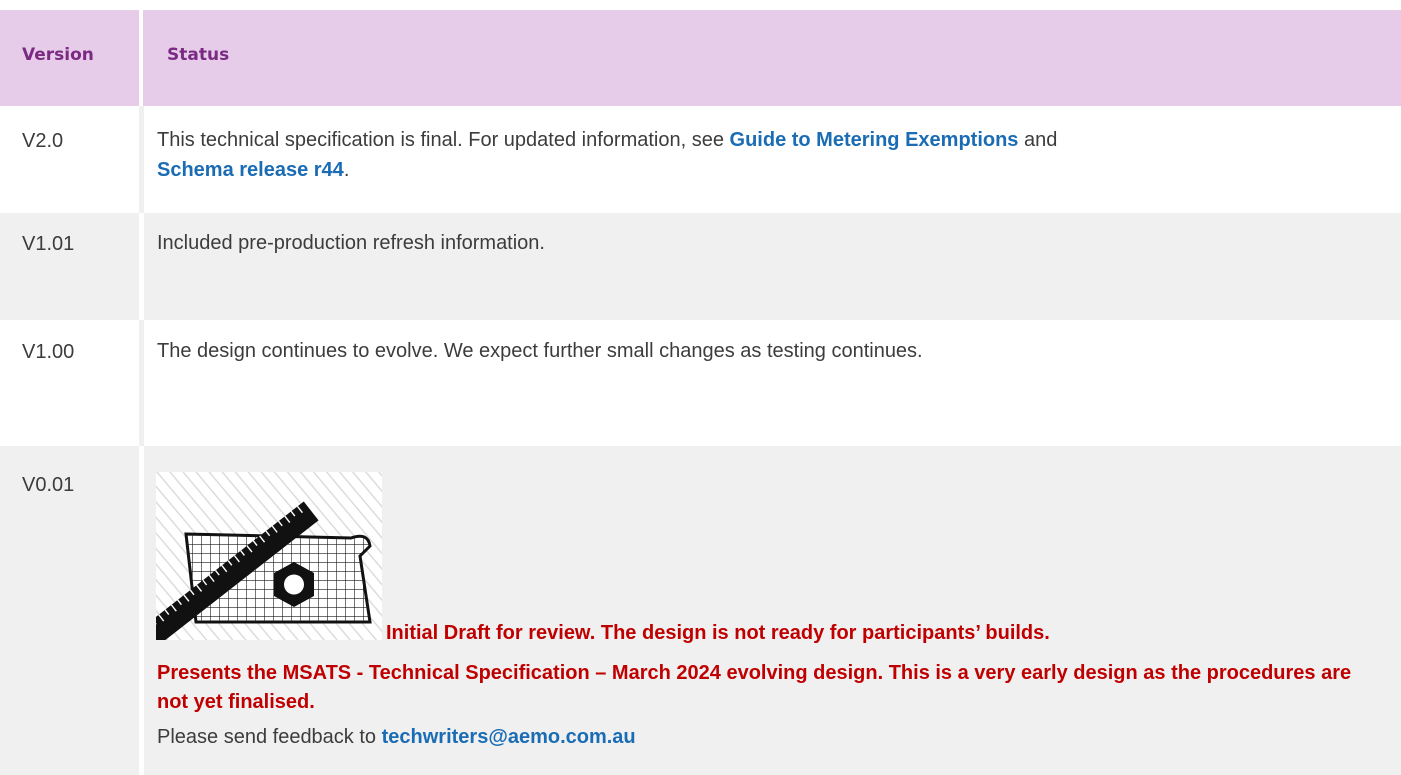  Describe the element at coordinates (347, 170) in the screenshot. I see `status-text-part: .` at that location.